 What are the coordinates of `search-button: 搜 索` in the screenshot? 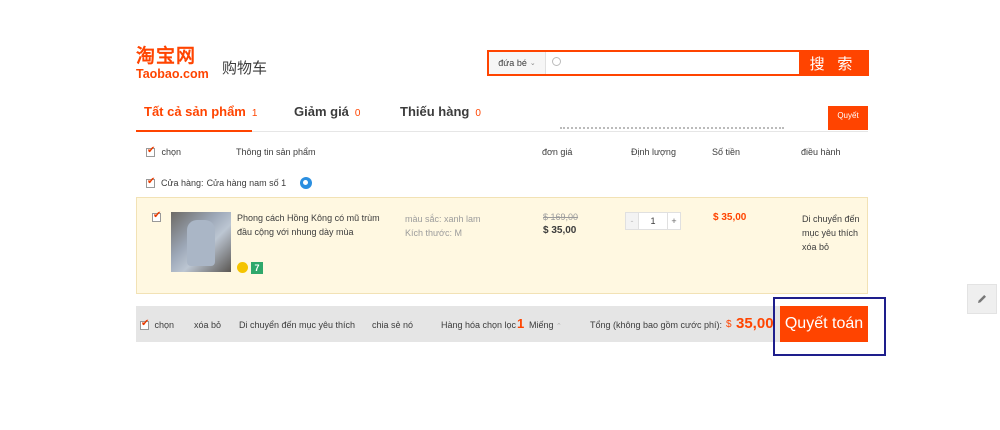 It's located at (833, 63).